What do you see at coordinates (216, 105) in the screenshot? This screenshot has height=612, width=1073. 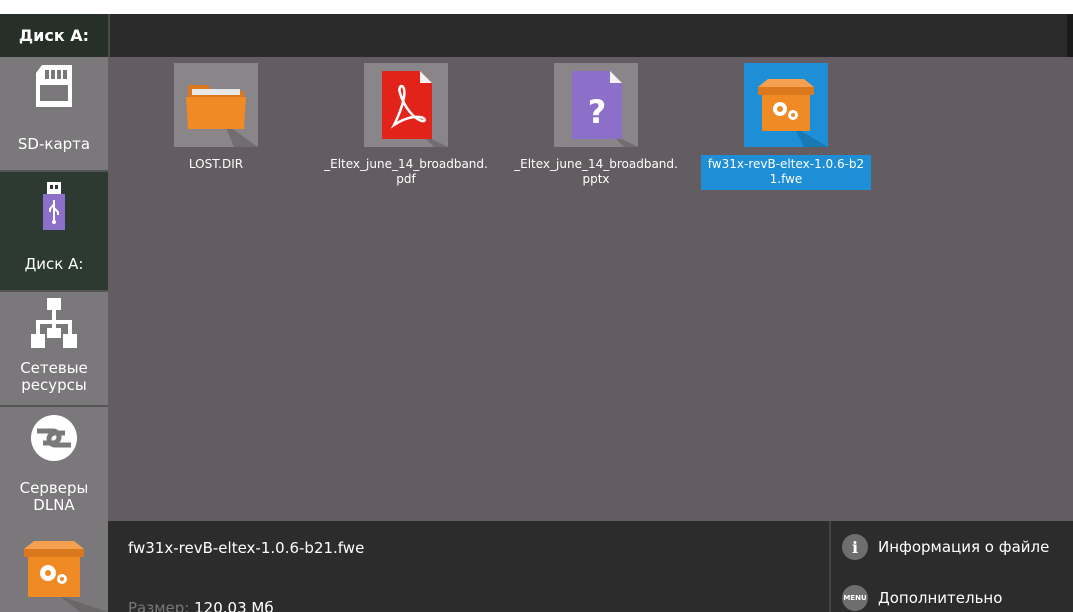 I see `folder-icon` at bounding box center [216, 105].